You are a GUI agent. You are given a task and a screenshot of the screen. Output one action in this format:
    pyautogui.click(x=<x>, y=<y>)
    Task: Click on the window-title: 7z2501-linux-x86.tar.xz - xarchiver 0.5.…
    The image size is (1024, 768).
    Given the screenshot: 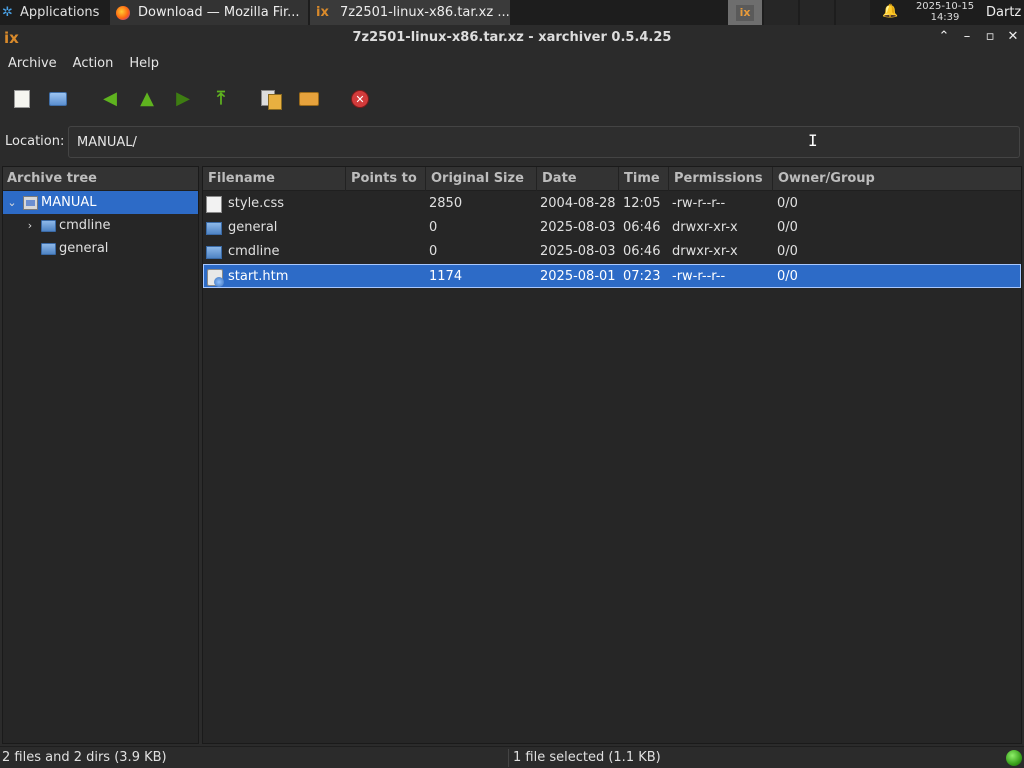 What is the action you would take?
    pyautogui.click(x=512, y=37)
    